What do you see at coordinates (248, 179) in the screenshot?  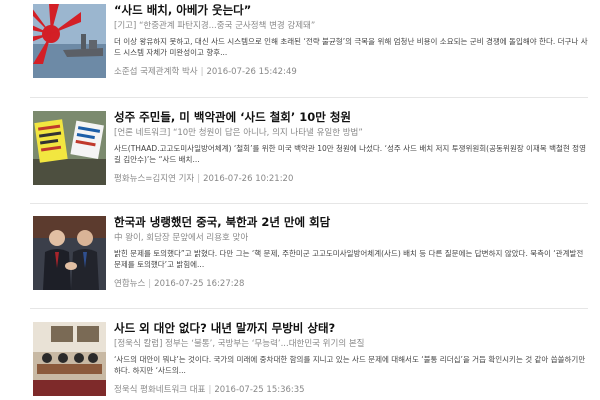 I see `article-date: 2016-07-26 10:21:20` at bounding box center [248, 179].